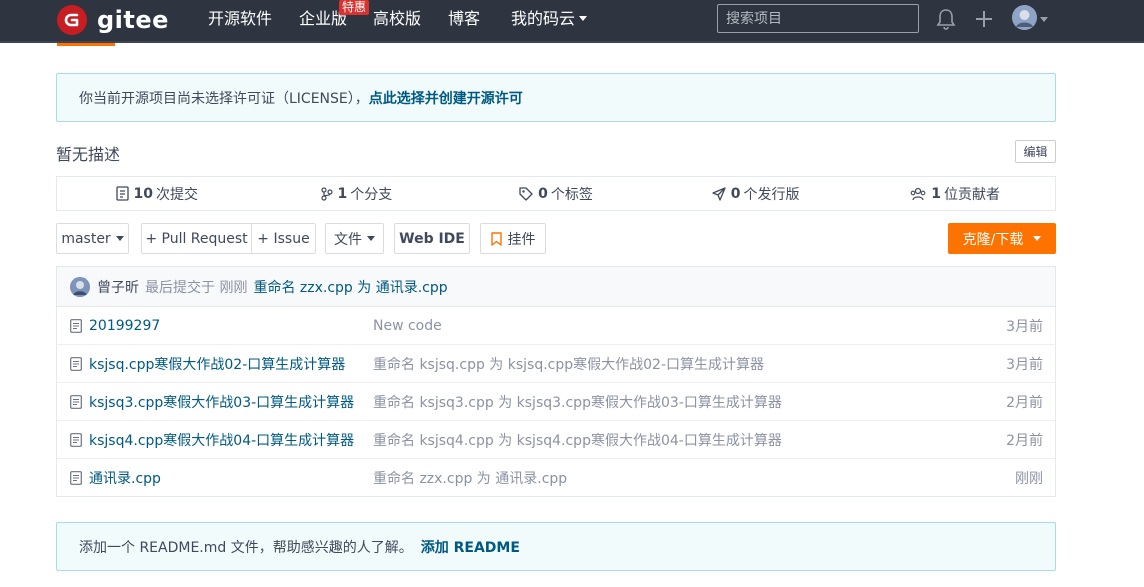 Image resolution: width=1144 pixels, height=587 pixels. I want to click on file-name-link: 20199297, so click(124, 326).